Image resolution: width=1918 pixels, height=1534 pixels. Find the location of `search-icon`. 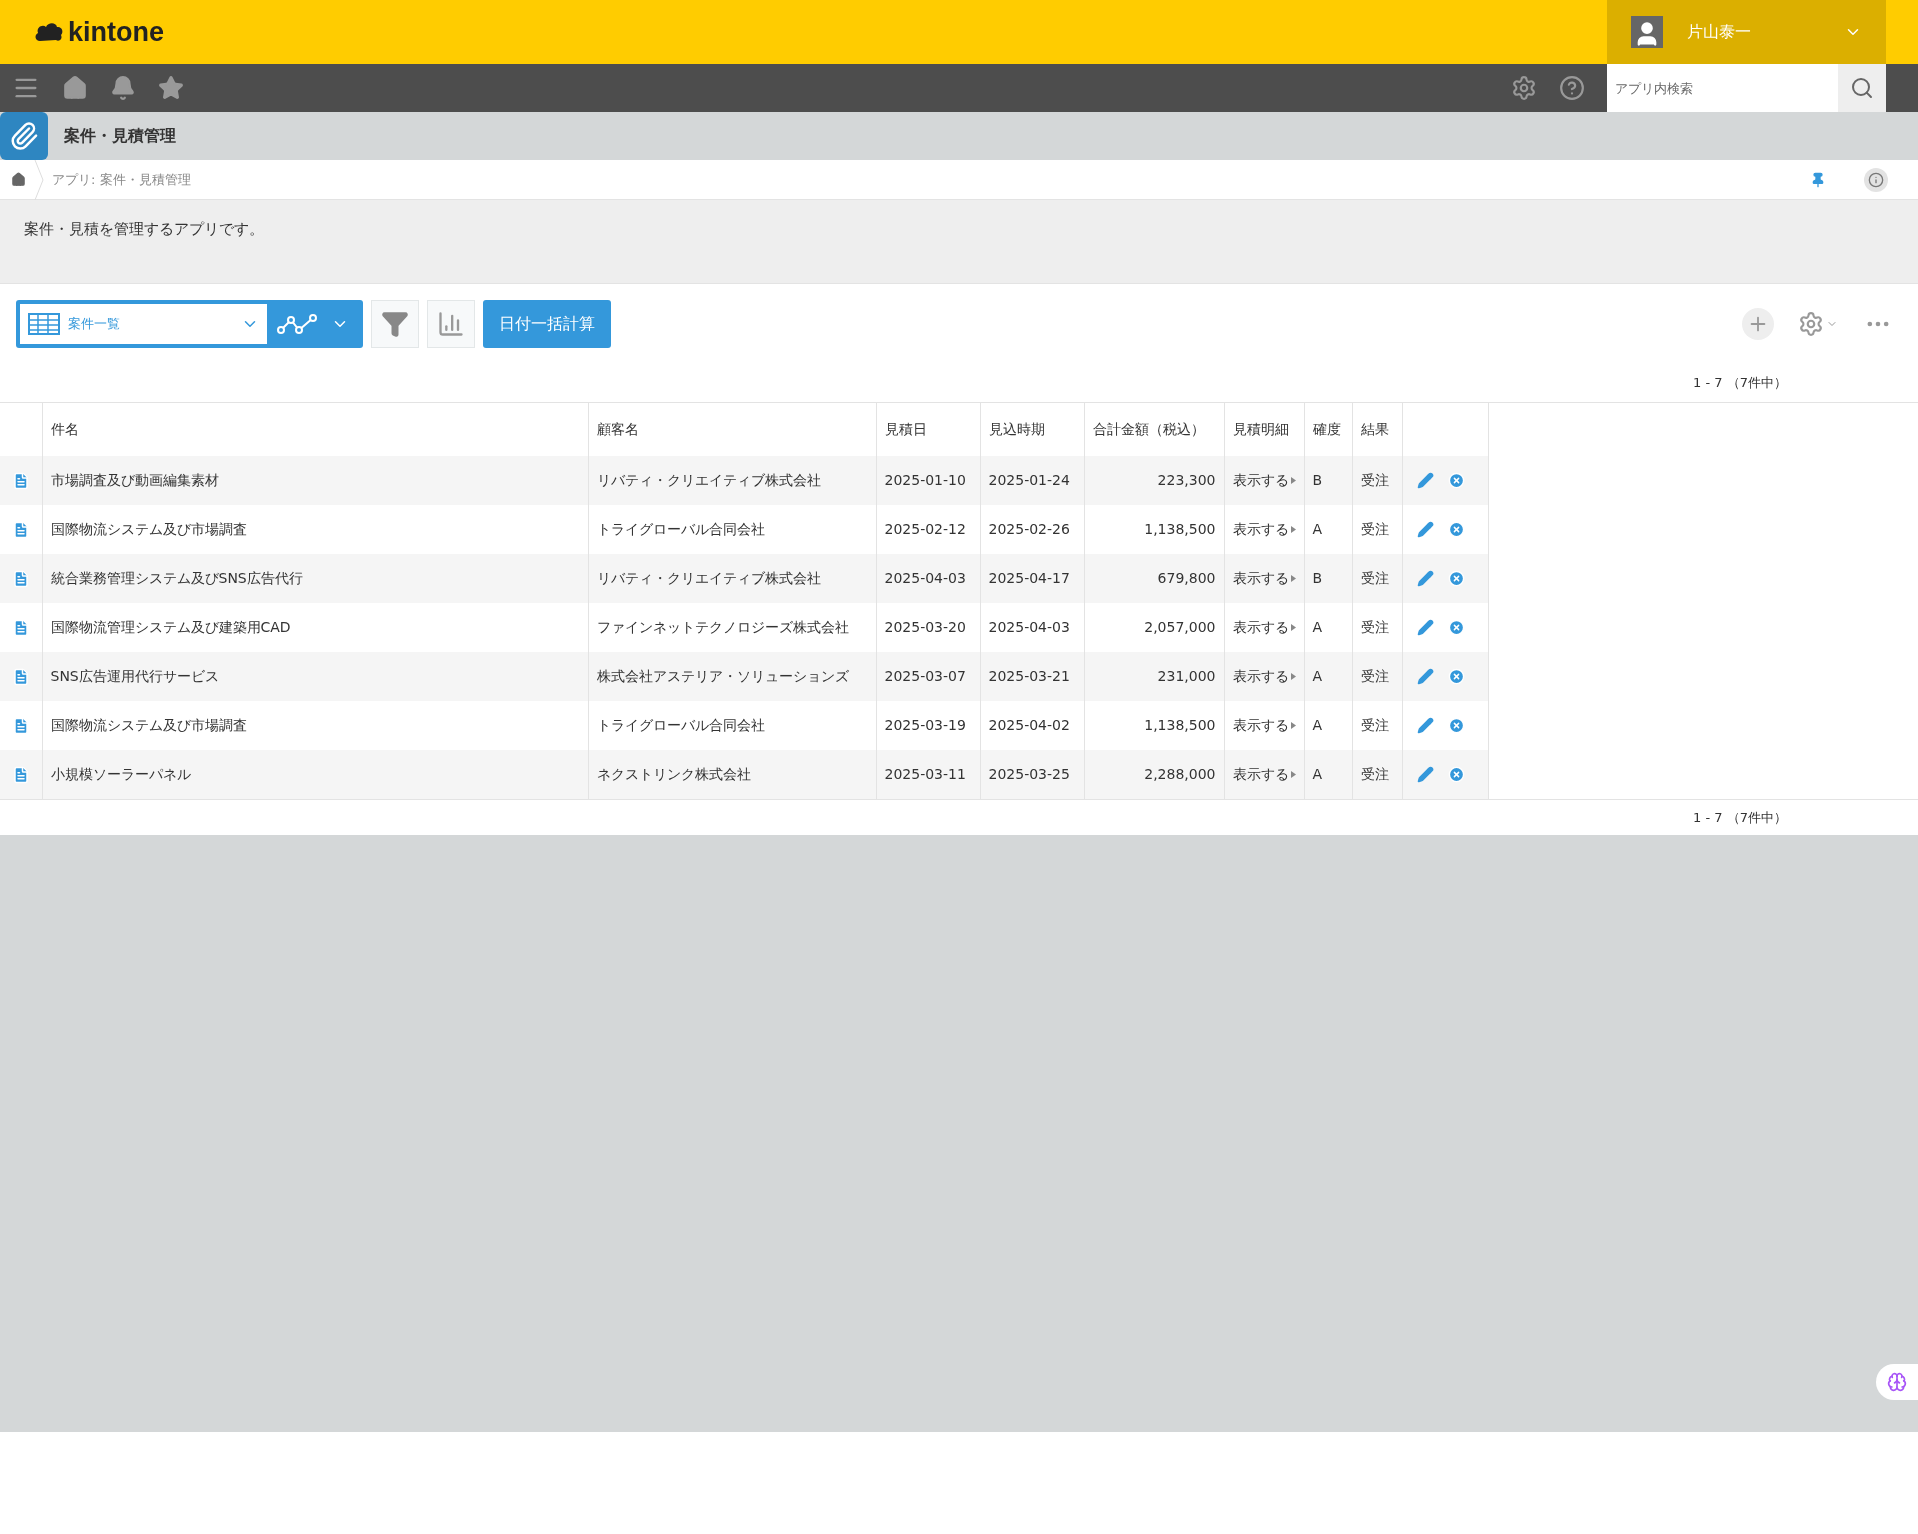

search-icon is located at coordinates (1862, 88).